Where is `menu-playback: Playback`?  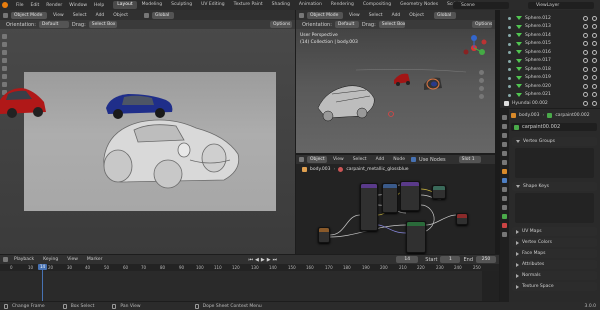 menu-playback: Playback is located at coordinates (24, 259).